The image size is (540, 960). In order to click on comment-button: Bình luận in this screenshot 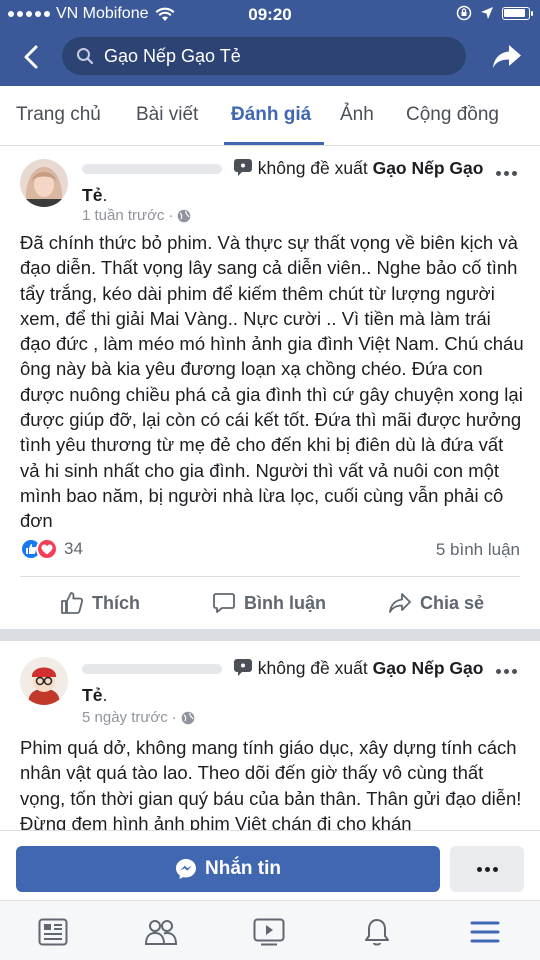, I will do `click(269, 603)`.